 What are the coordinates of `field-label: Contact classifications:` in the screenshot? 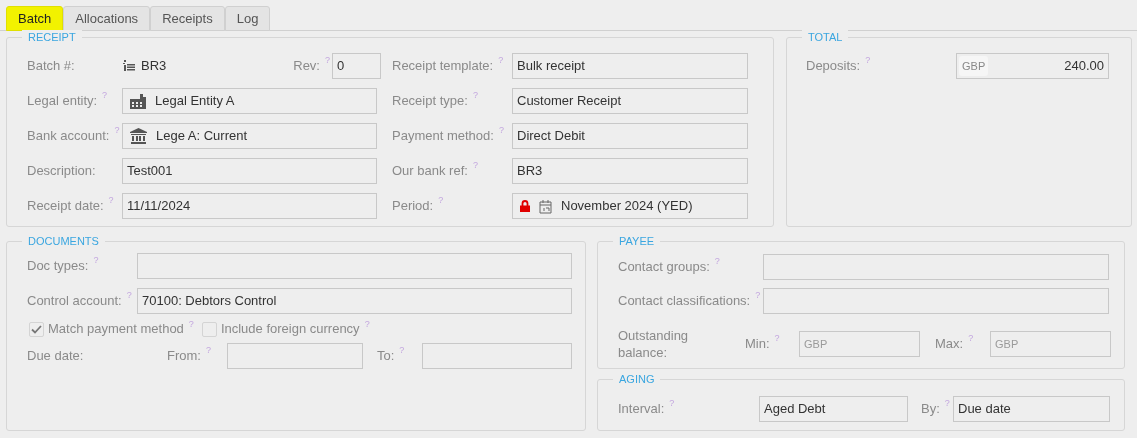 It's located at (684, 301).